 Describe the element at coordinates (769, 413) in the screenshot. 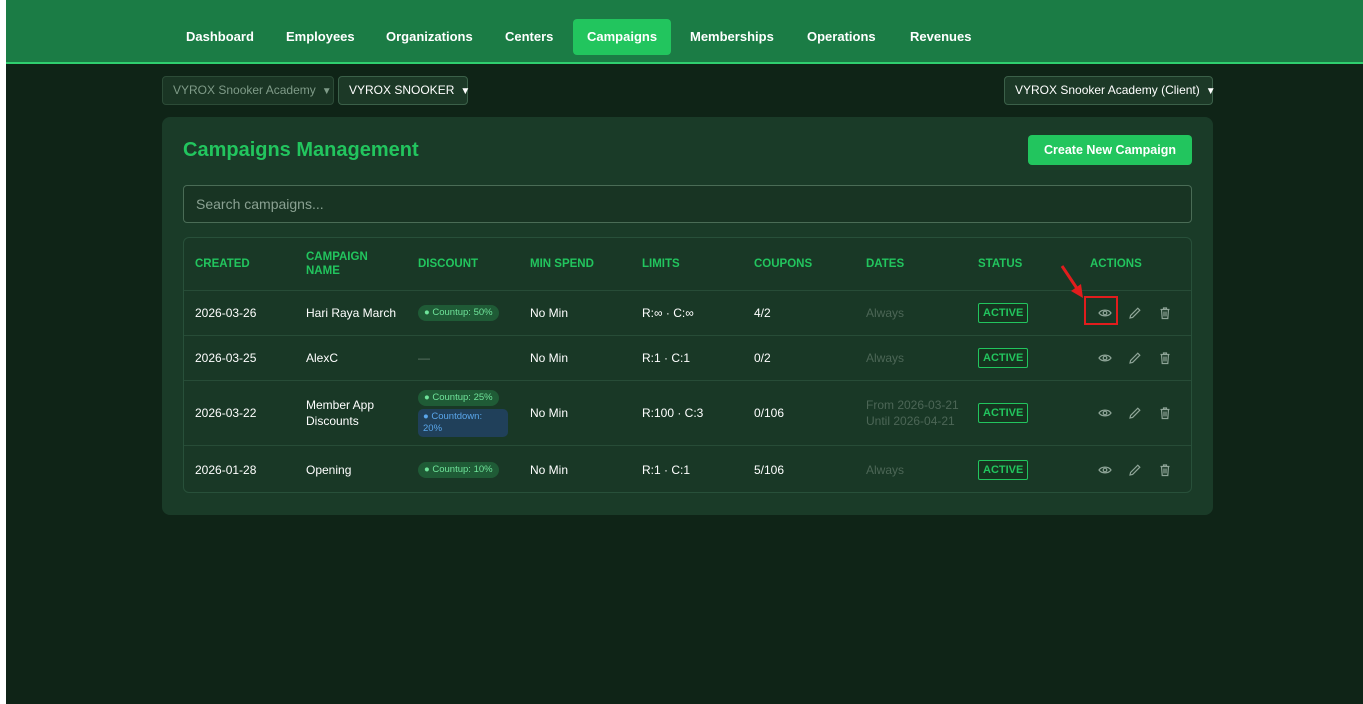

I see `coupons-cell: 0/106` at that location.